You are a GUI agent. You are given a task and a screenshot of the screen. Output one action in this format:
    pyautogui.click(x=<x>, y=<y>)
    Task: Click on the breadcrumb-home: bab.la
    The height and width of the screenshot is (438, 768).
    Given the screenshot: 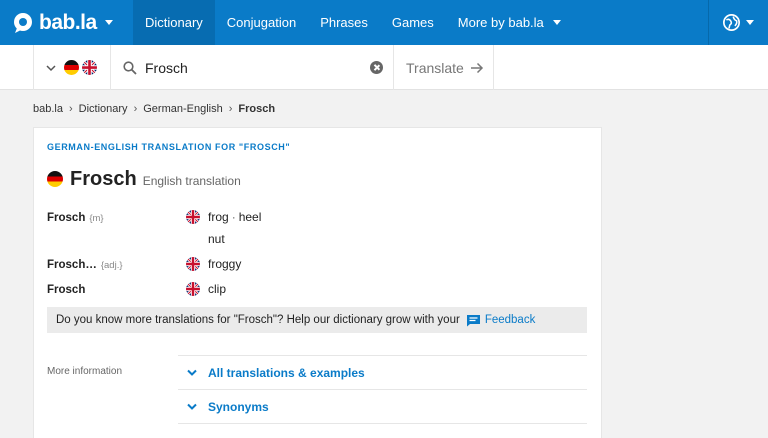 What is the action you would take?
    pyautogui.click(x=48, y=109)
    